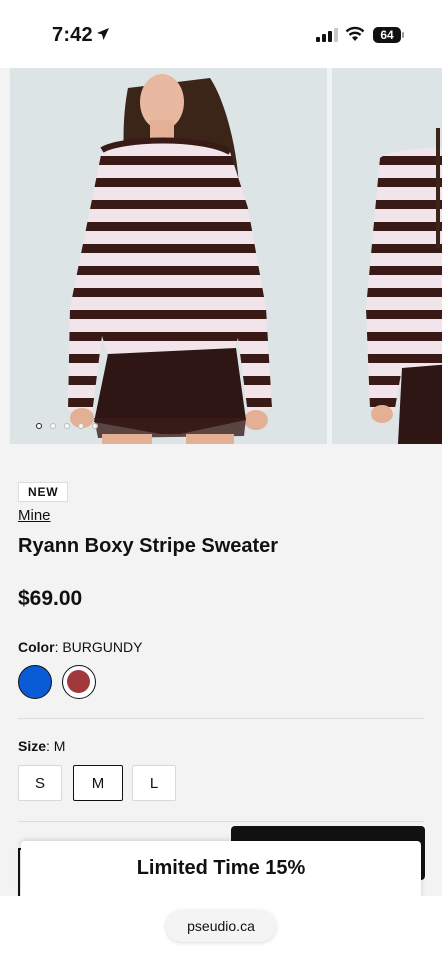 The width and height of the screenshot is (442, 960). I want to click on product-photo-next, so click(387, 256).